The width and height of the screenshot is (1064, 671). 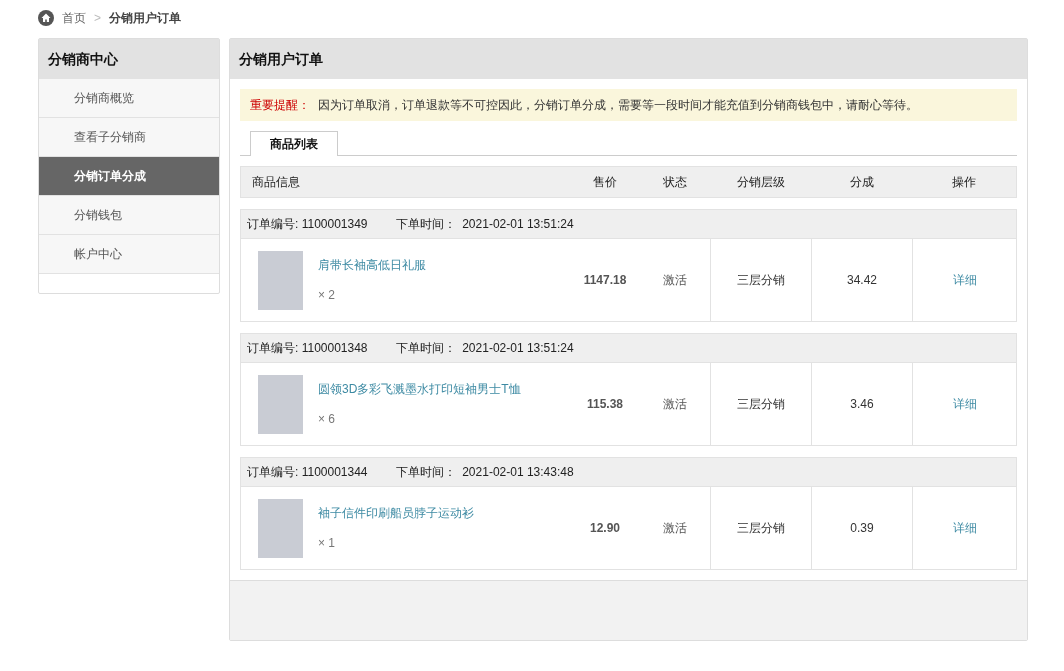 What do you see at coordinates (862, 528) in the screenshot?
I see `commission-text: 0.39` at bounding box center [862, 528].